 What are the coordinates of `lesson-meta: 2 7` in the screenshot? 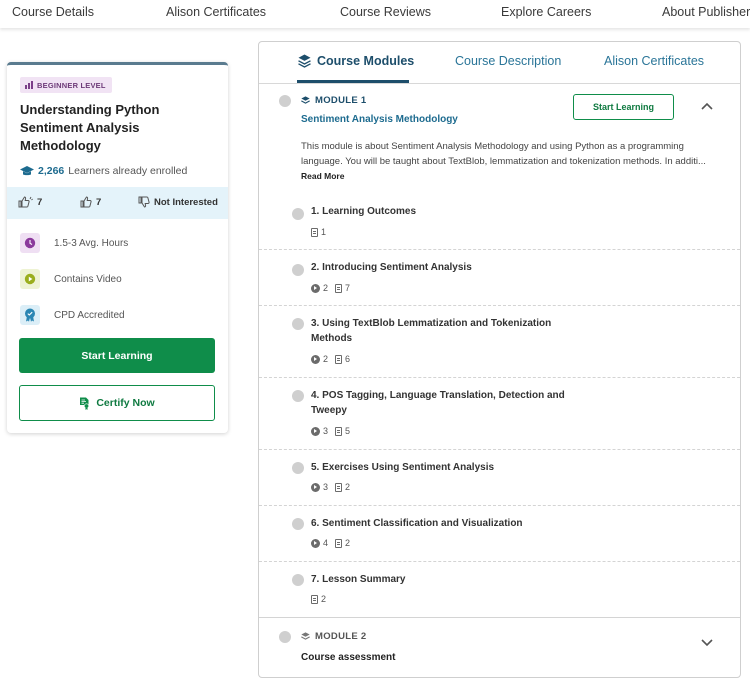 It's located at (332, 288).